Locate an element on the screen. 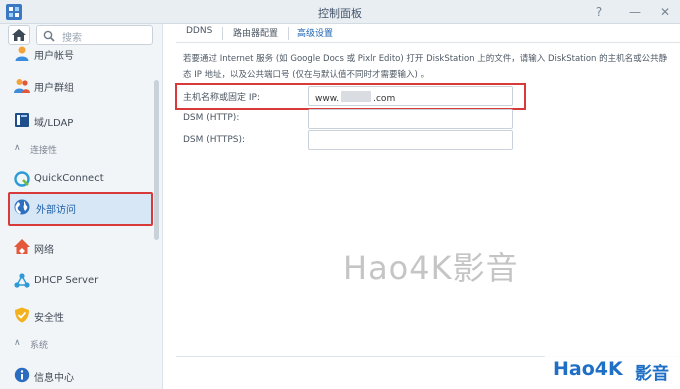  sidebar-item-domain-ldap: 域/LDAP is located at coordinates (80, 120).